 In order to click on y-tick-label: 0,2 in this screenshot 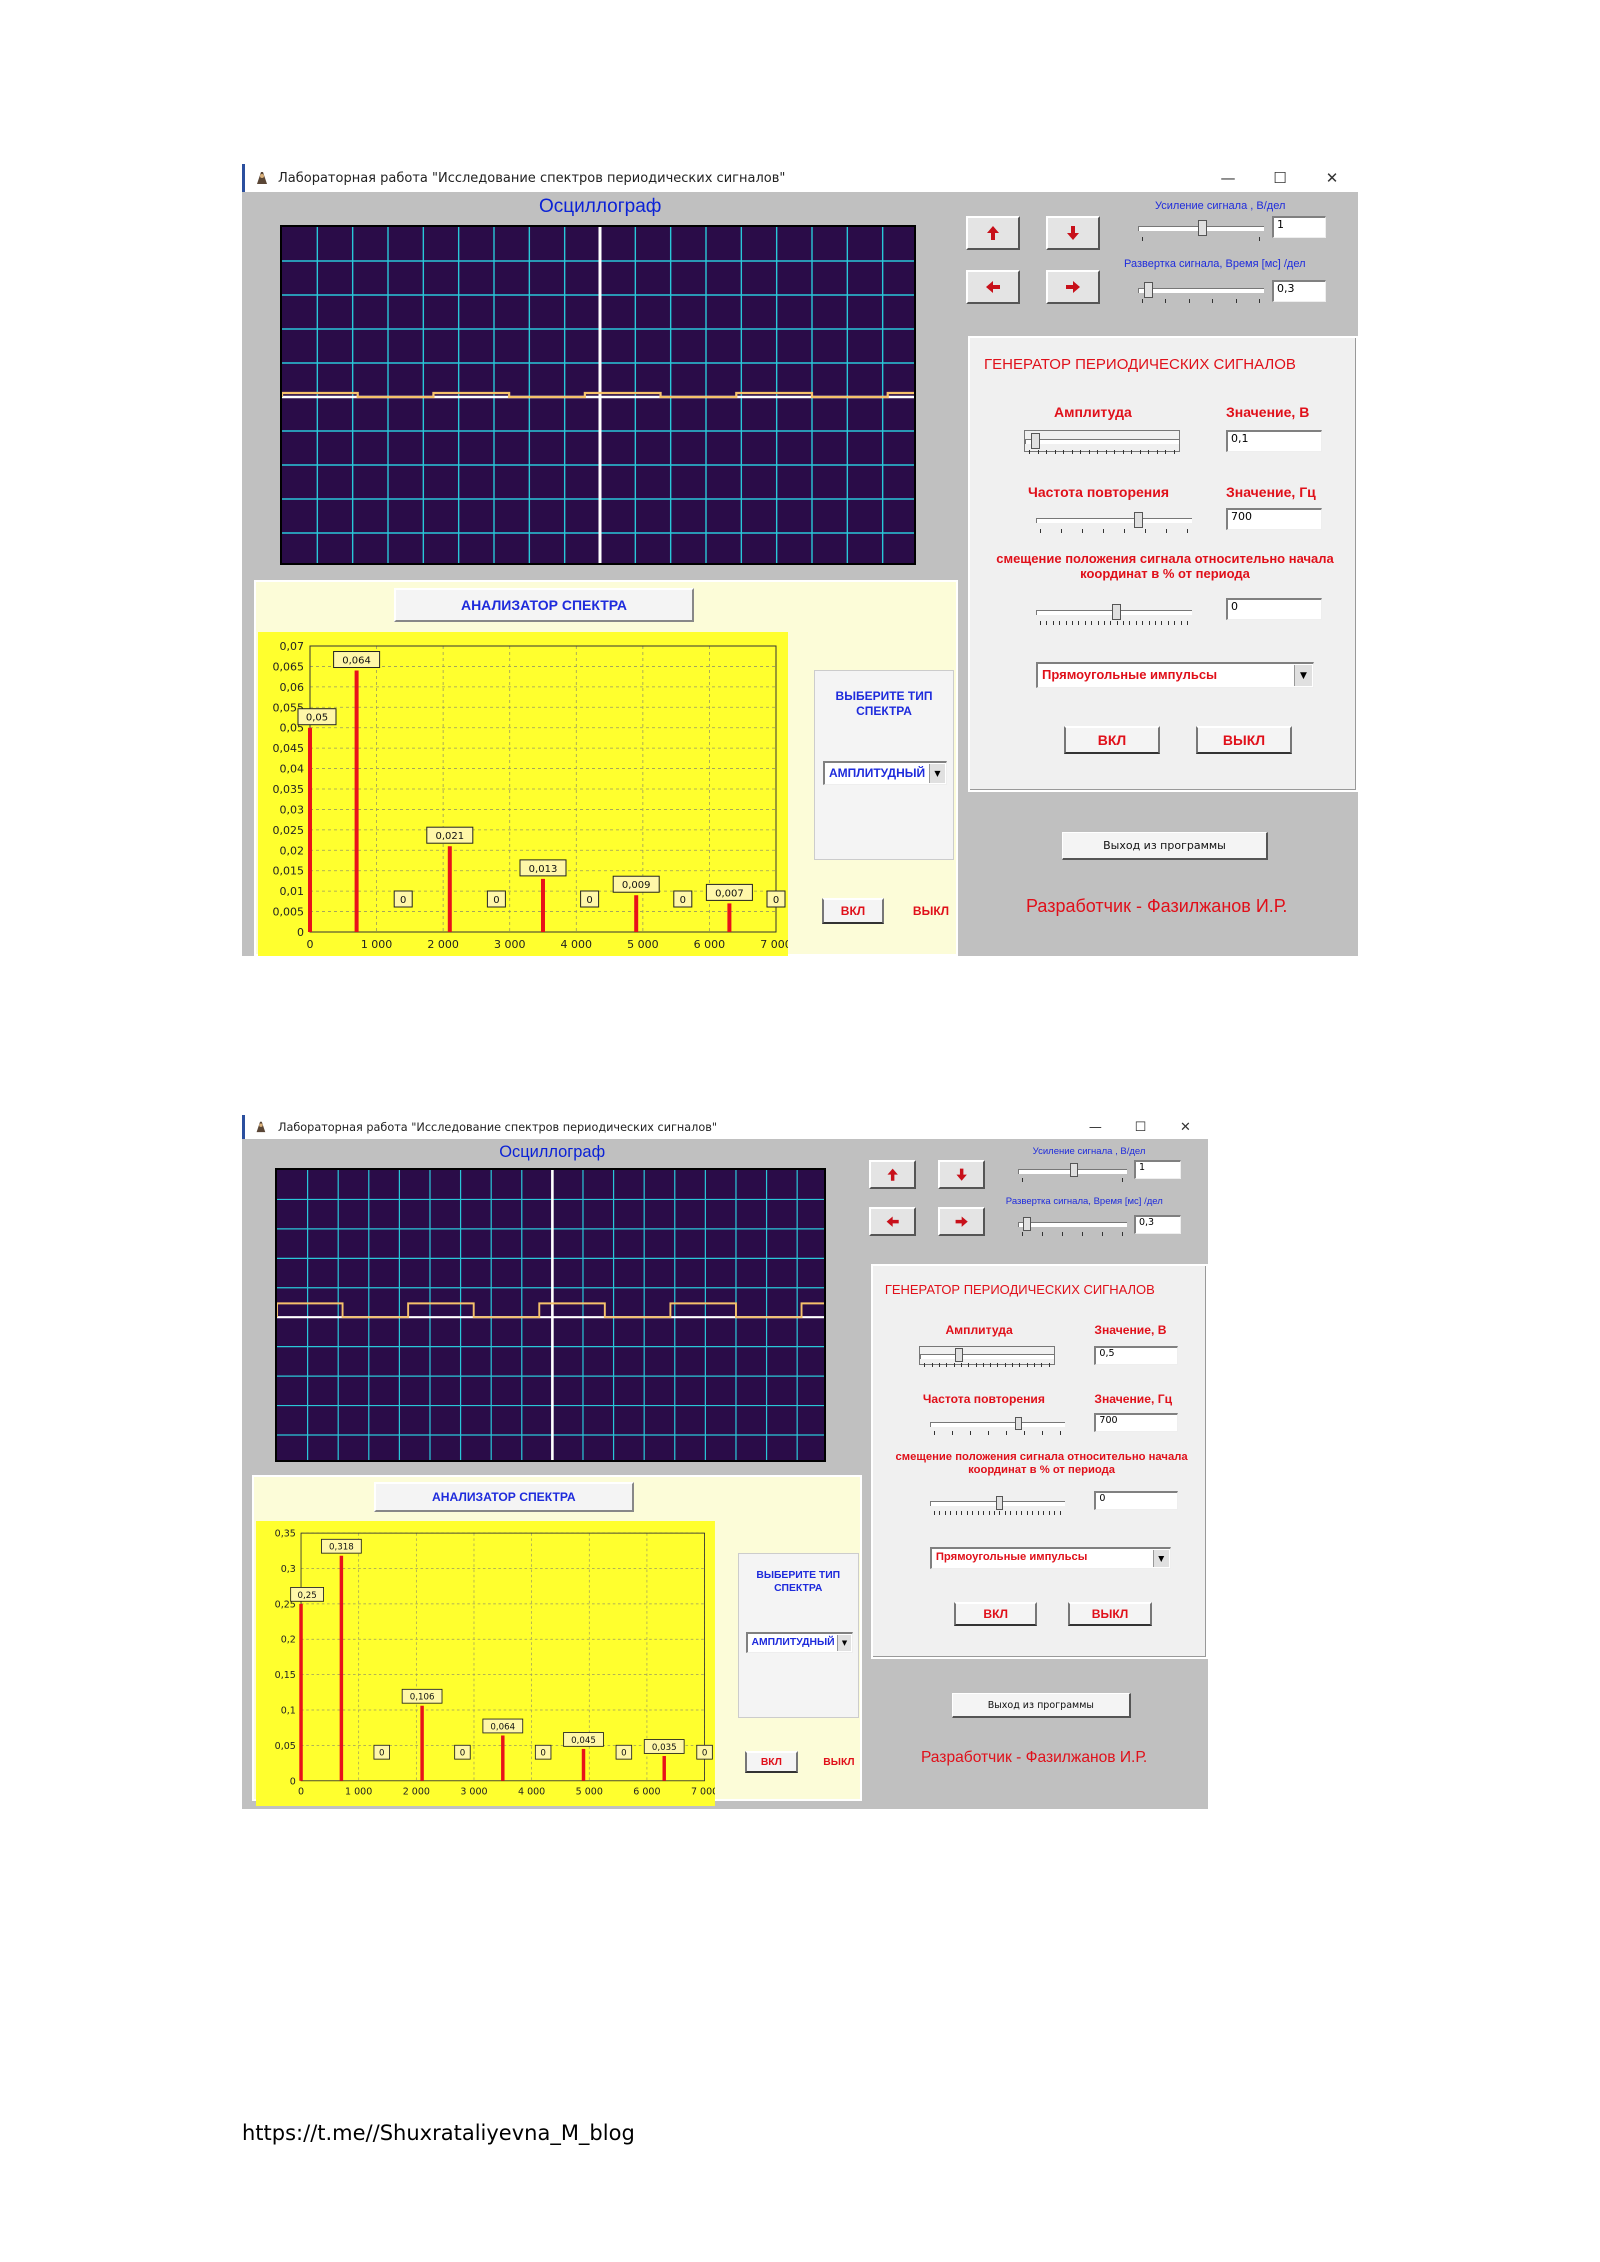, I will do `click(288, 1639)`.